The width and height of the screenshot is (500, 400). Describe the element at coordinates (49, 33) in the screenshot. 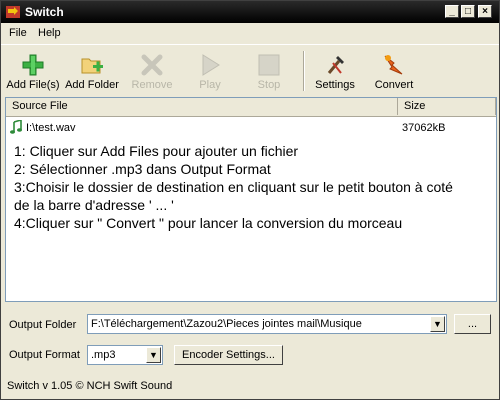

I see `menu-help: Help` at that location.